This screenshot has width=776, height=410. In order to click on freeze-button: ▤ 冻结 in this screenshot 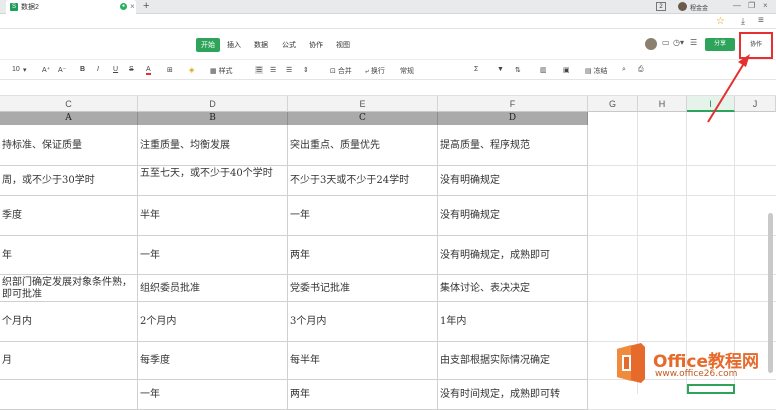, I will do `click(596, 71)`.